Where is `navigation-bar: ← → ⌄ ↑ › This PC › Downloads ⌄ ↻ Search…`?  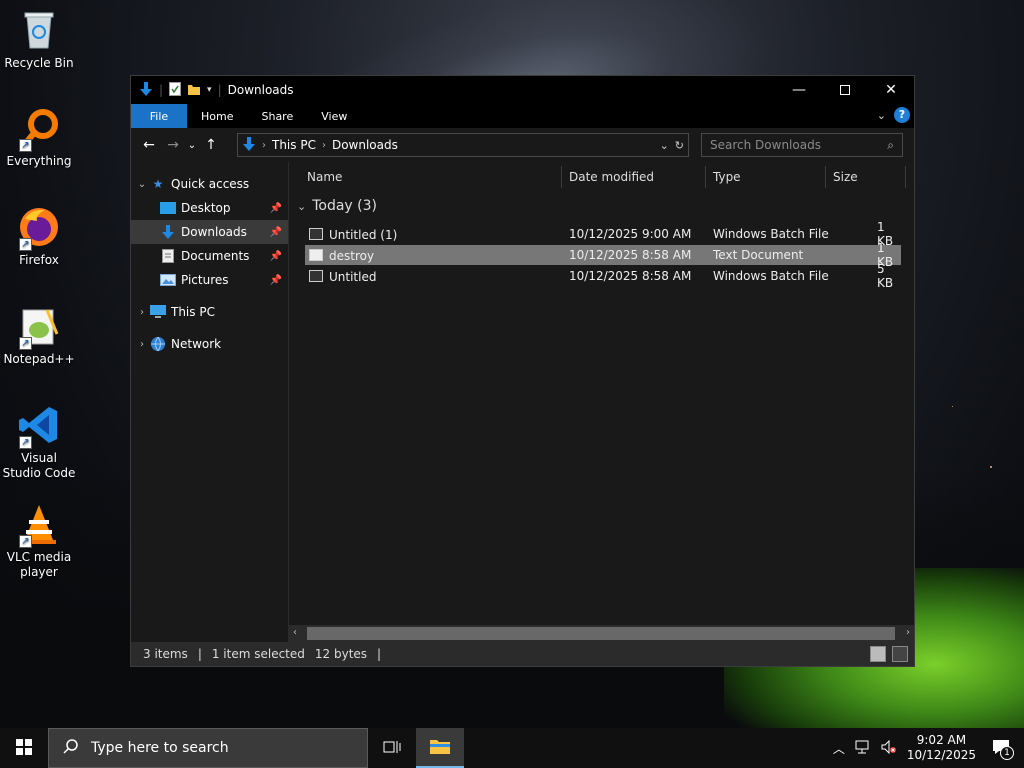
navigation-bar: ← → ⌄ ↑ › This PC › Downloads ⌄ ↻ Search… is located at coordinates (522, 145).